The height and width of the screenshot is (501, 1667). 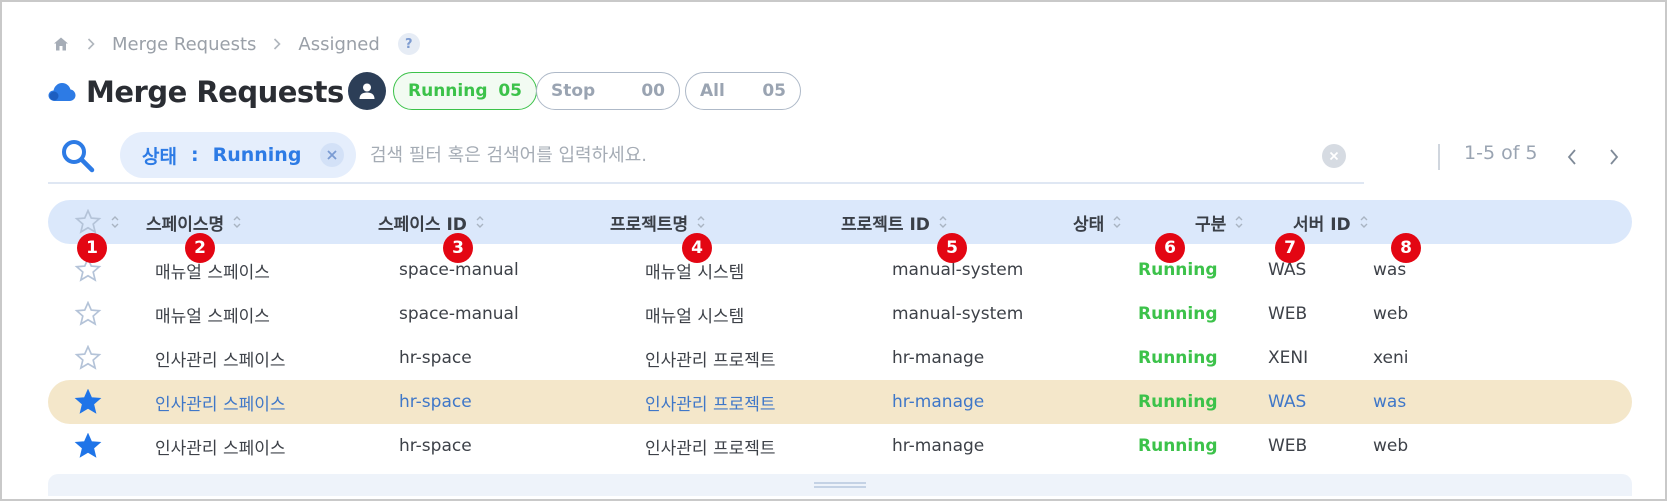 I want to click on column-header-label: 프로젝트명, so click(x=649, y=224).